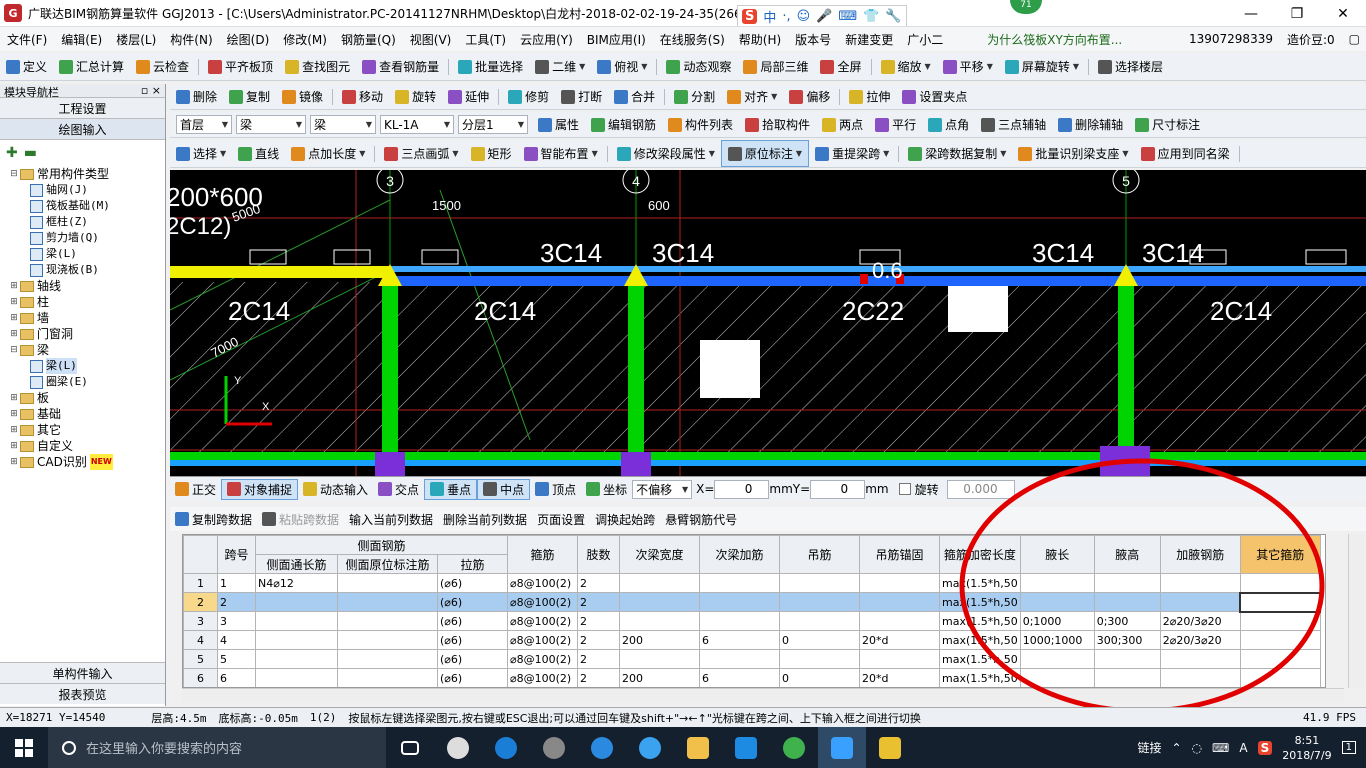 This screenshot has height=768, width=1366. I want to click on x_value-input: 0, so click(742, 489).